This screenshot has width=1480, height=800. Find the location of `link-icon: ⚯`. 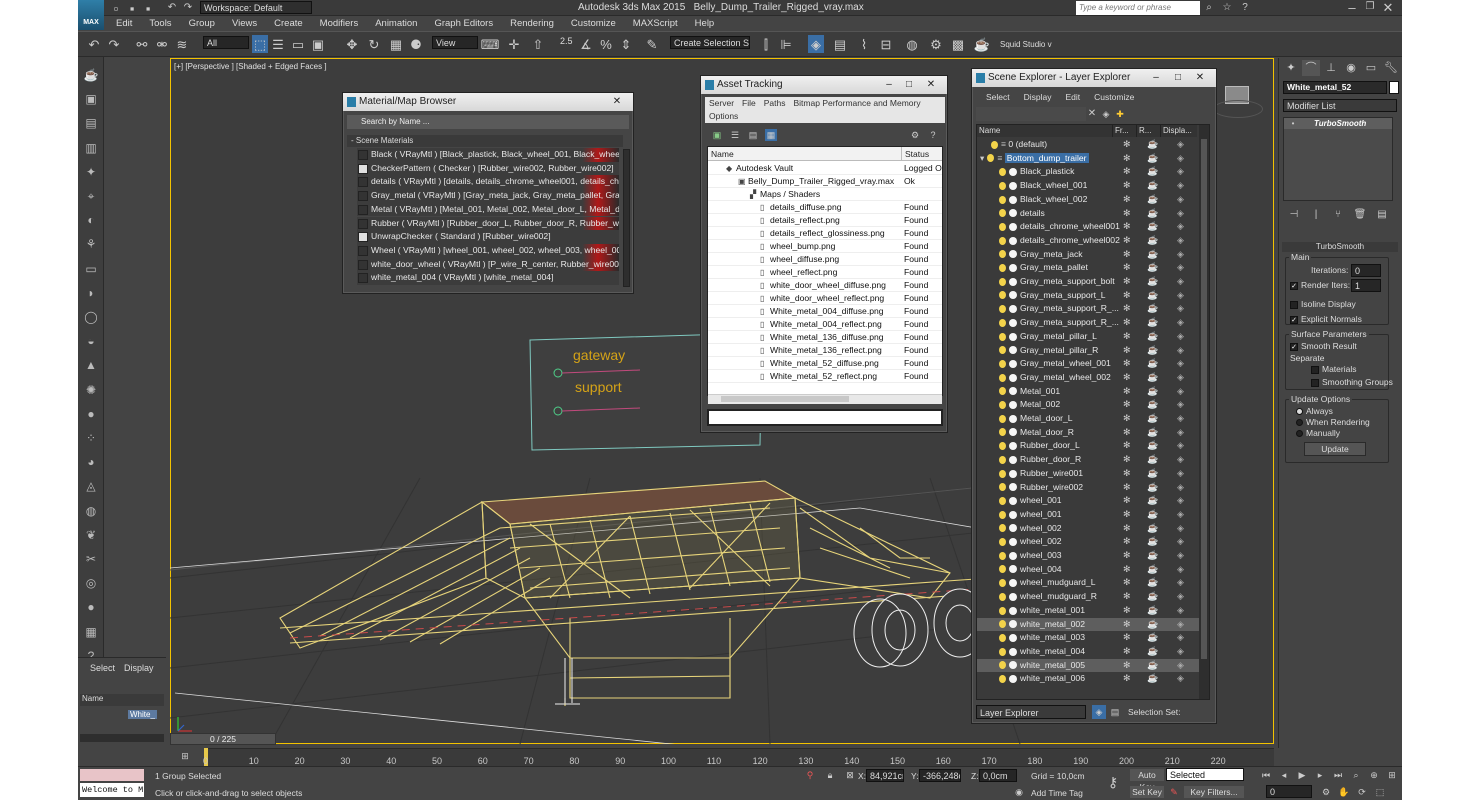

link-icon: ⚯ is located at coordinates (142, 44).